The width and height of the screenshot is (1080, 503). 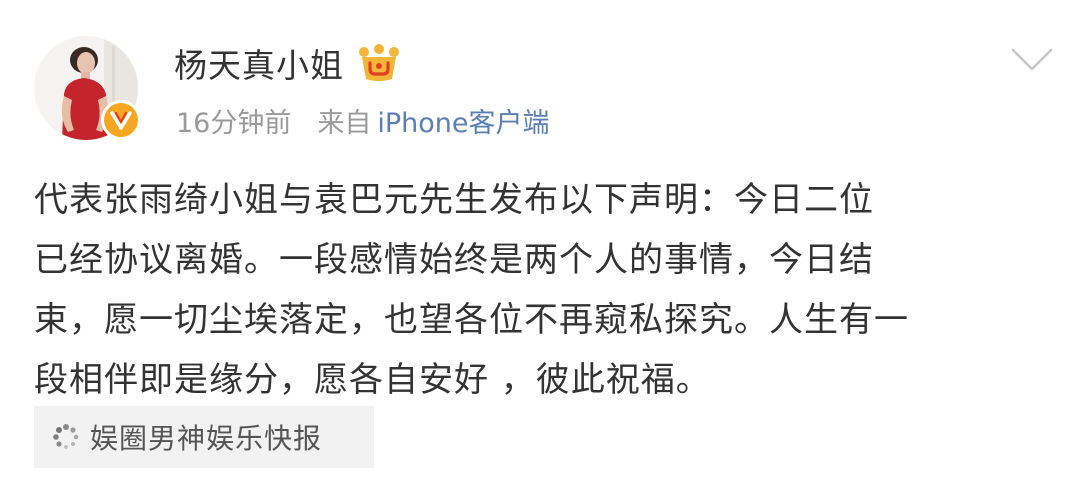 What do you see at coordinates (463, 120) in the screenshot?
I see `post-source-link: iPhone客户端` at bounding box center [463, 120].